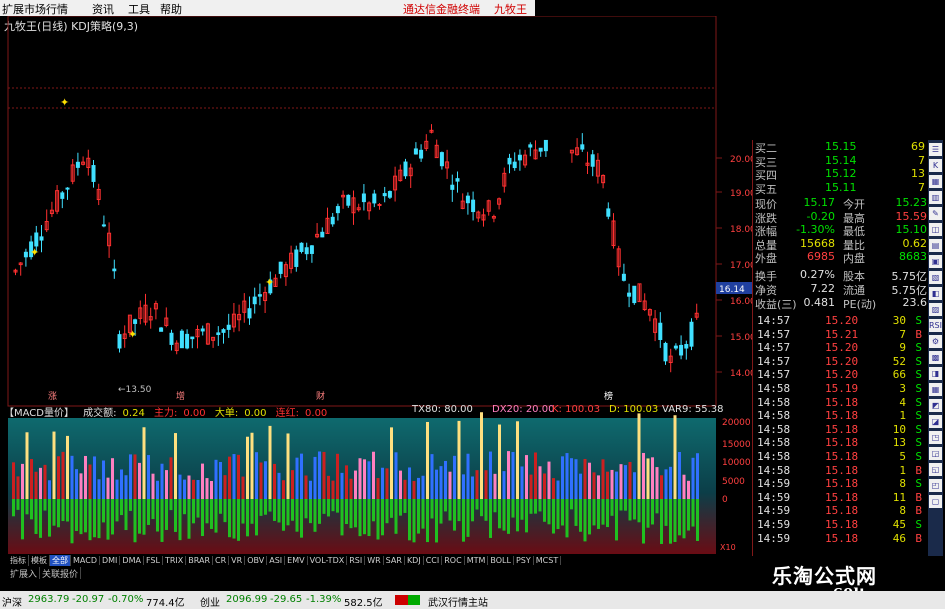 This screenshot has height=609, width=945. What do you see at coordinates (935, 373) in the screenshot?
I see `side-tool-icon: ◨` at bounding box center [935, 373].